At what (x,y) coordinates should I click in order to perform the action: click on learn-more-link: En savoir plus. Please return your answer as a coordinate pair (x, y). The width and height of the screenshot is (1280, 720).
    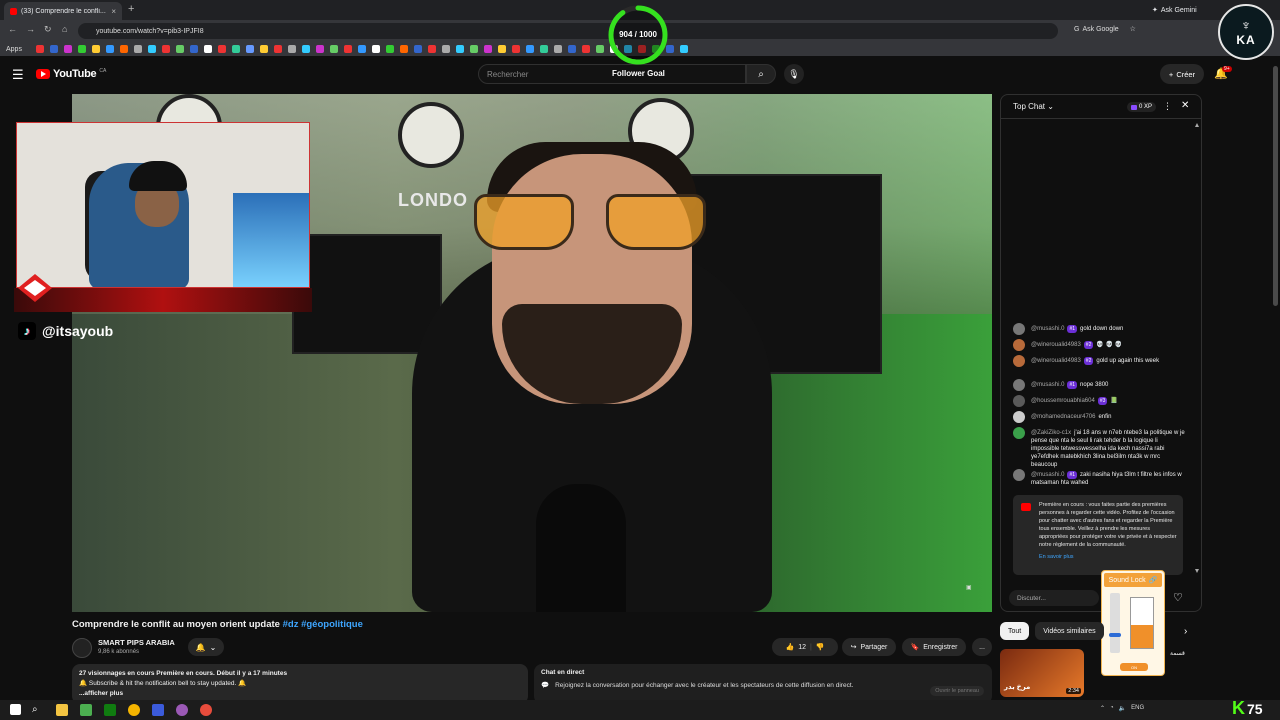
    Looking at the image, I should click on (1108, 557).